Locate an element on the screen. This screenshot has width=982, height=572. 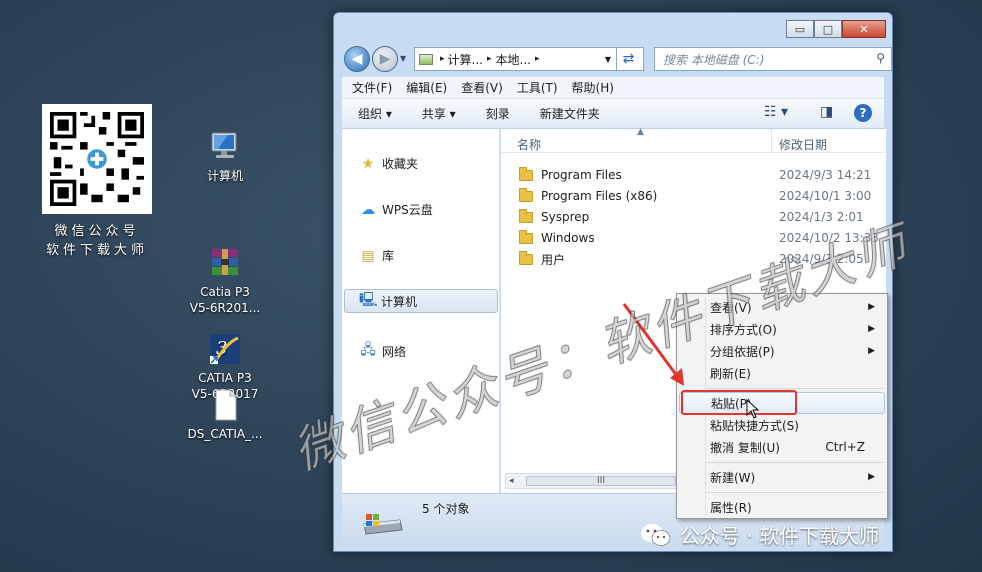
scroll-thumb: III is located at coordinates (601, 481).